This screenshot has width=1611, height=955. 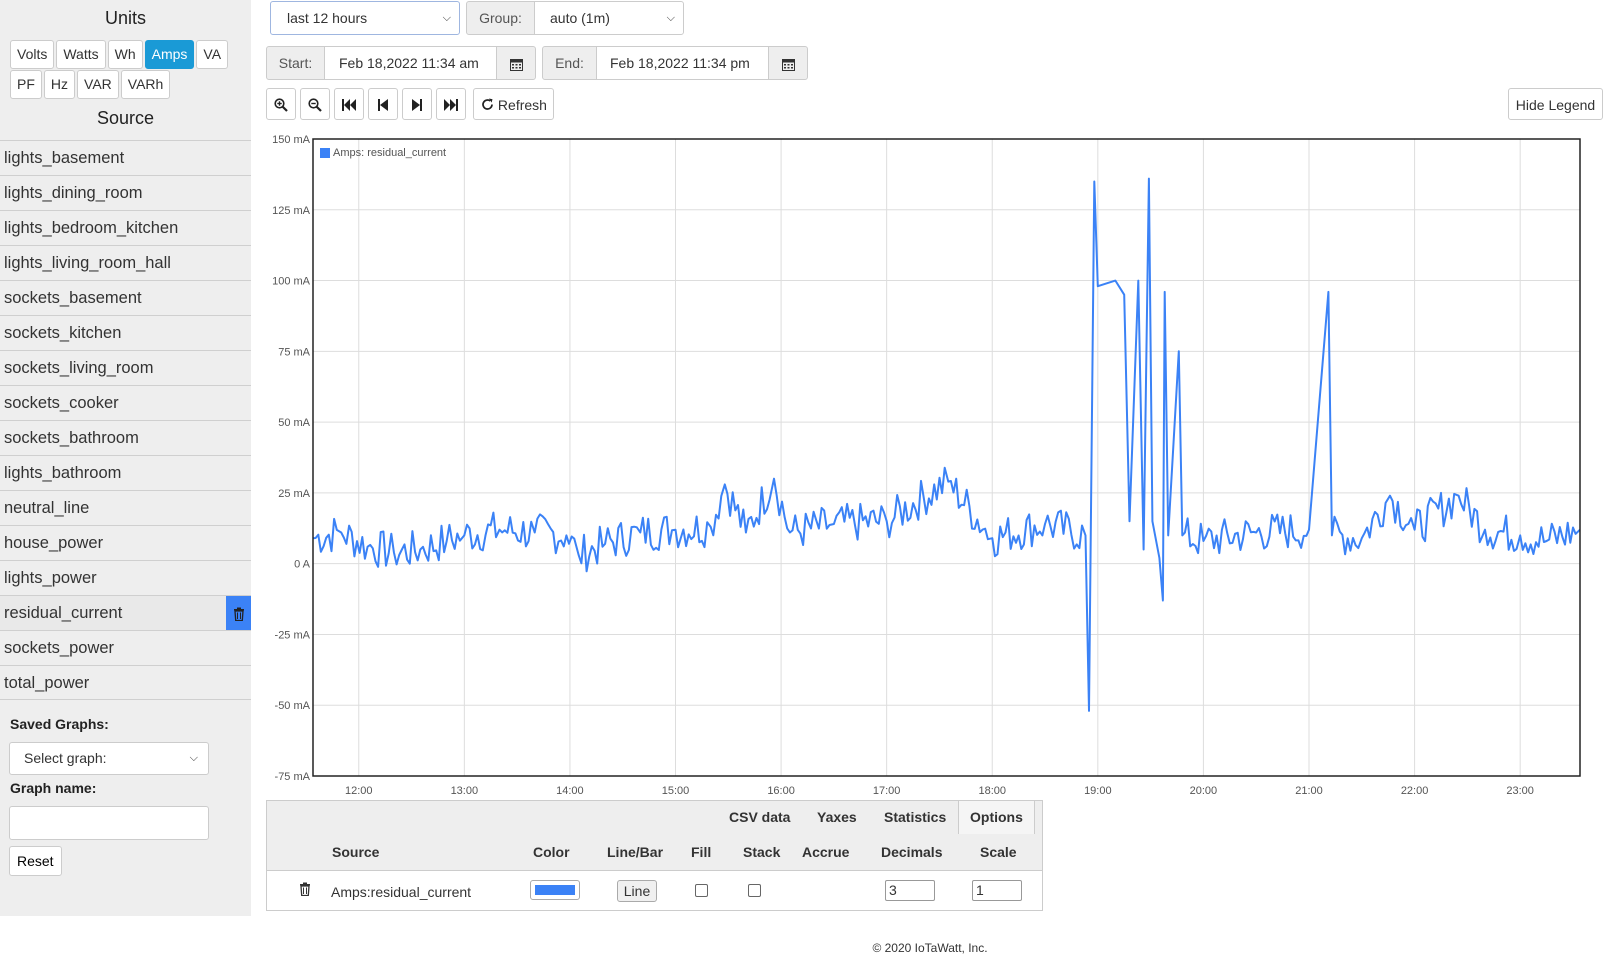 What do you see at coordinates (293, 706) in the screenshot?
I see `y-tick-label: -50 mA` at bounding box center [293, 706].